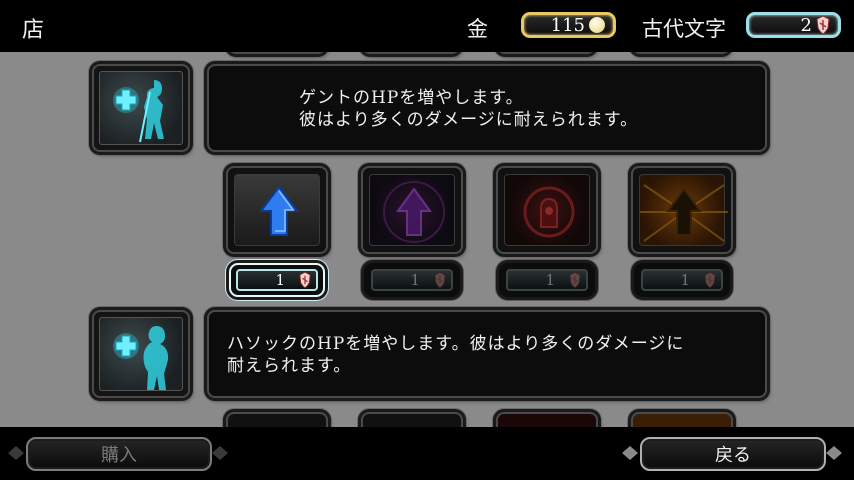 The height and width of the screenshot is (480, 854). What do you see at coordinates (793, 25) in the screenshot?
I see `runes-counter: 2` at bounding box center [793, 25].